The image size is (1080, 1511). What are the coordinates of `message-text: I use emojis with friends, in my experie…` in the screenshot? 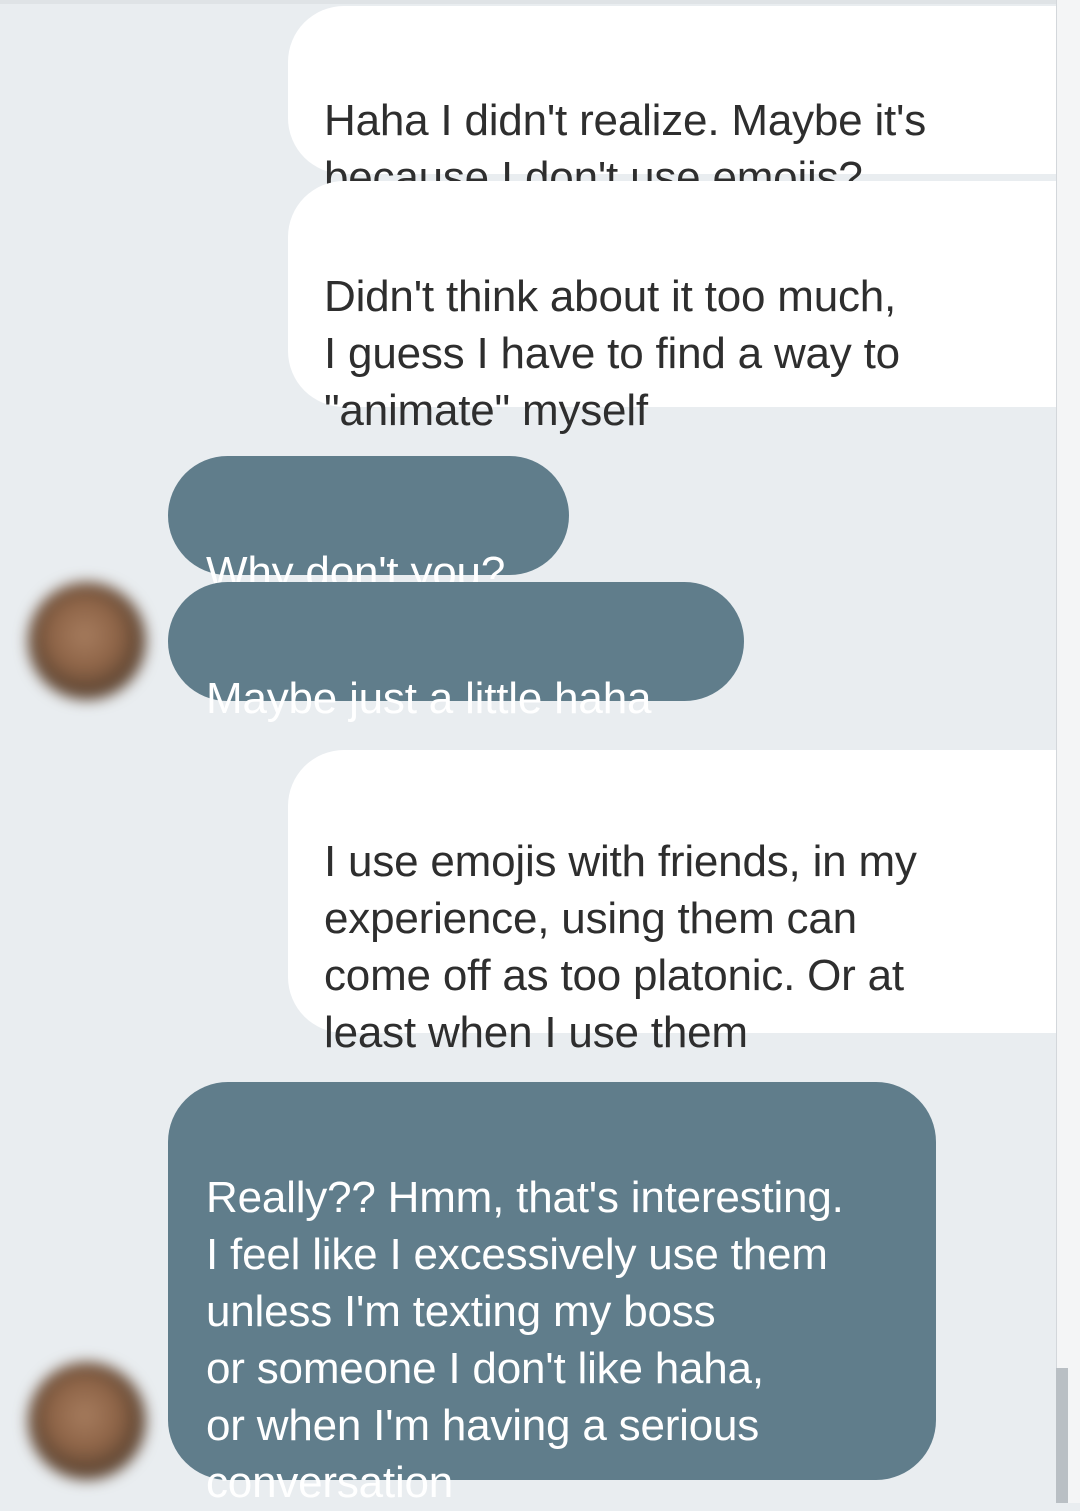 It's located at (620, 947).